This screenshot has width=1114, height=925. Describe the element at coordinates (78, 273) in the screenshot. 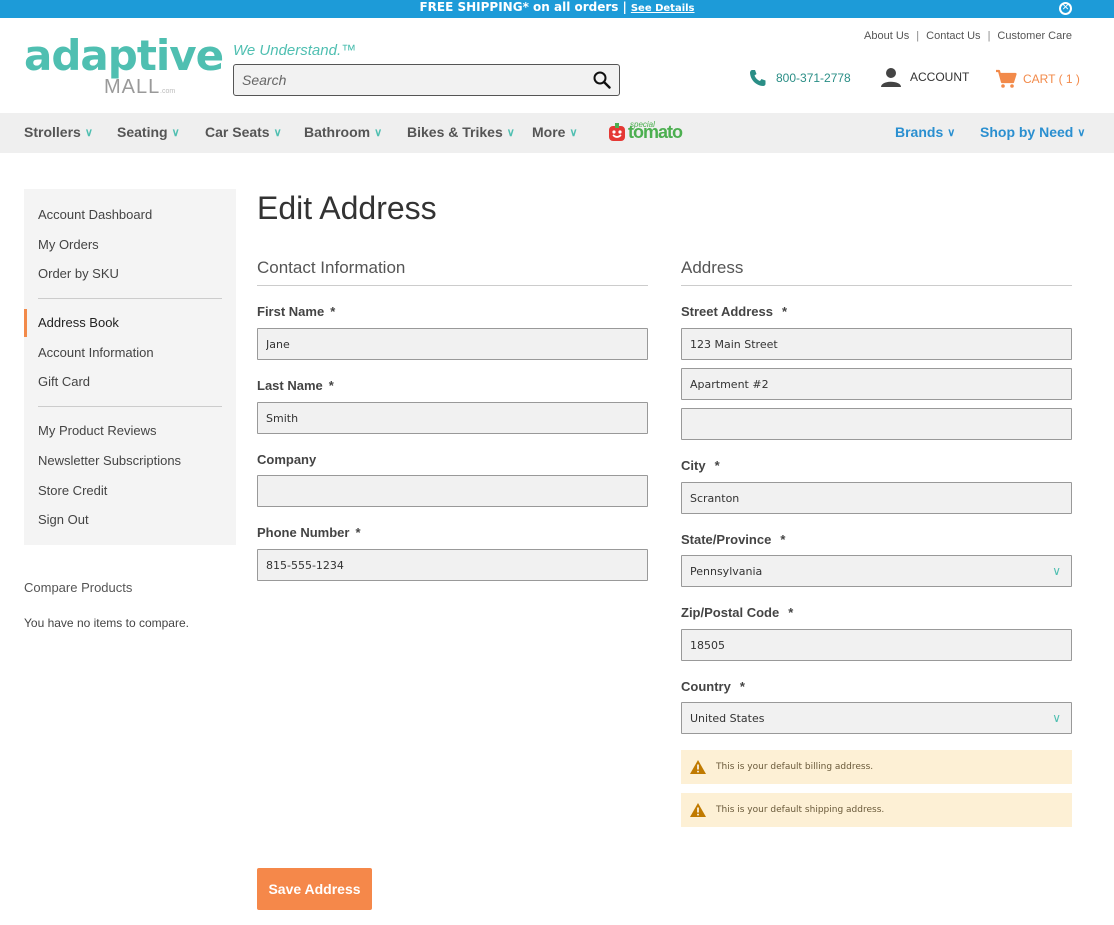

I see `sidebar-item-order-by-sku: Order by SKU` at that location.